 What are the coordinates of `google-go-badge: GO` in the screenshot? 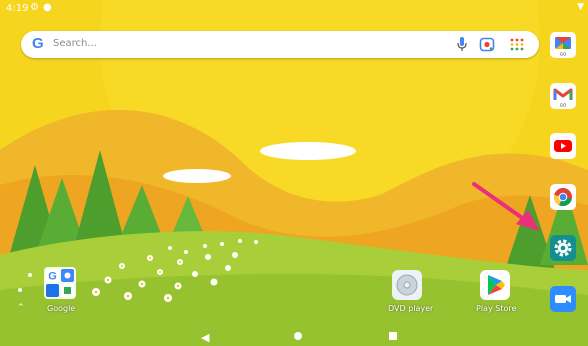 It's located at (563, 54).